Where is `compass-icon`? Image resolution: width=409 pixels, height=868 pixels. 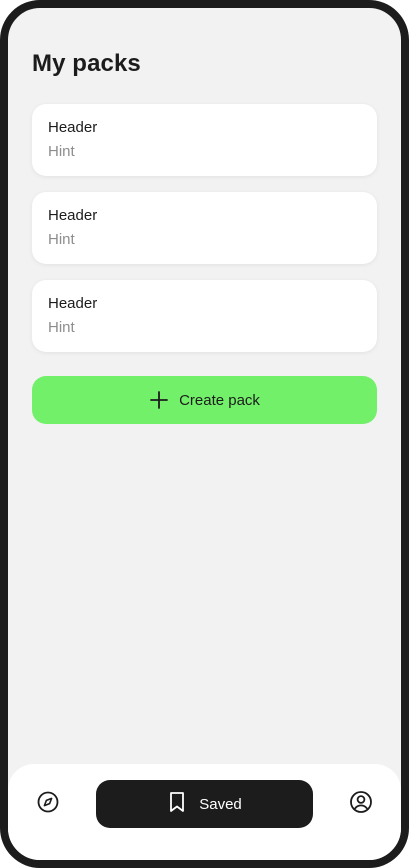 compass-icon is located at coordinates (48, 804).